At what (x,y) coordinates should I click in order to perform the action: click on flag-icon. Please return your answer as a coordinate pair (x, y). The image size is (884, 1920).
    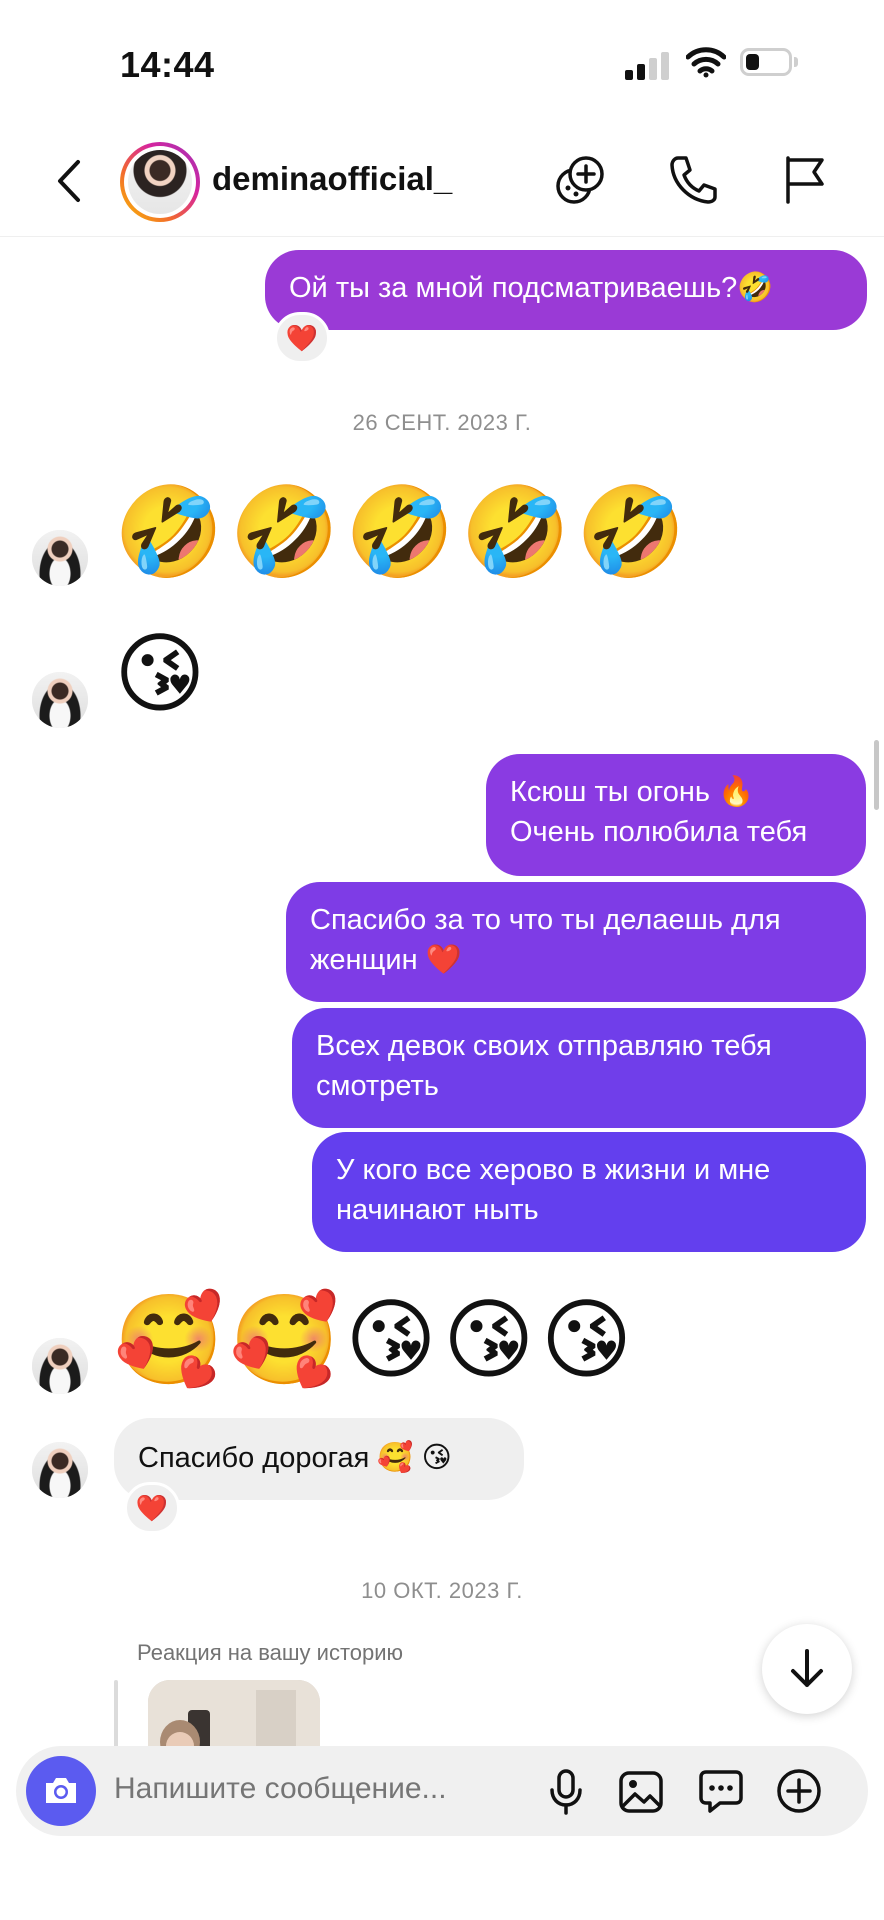
    Looking at the image, I should click on (805, 180).